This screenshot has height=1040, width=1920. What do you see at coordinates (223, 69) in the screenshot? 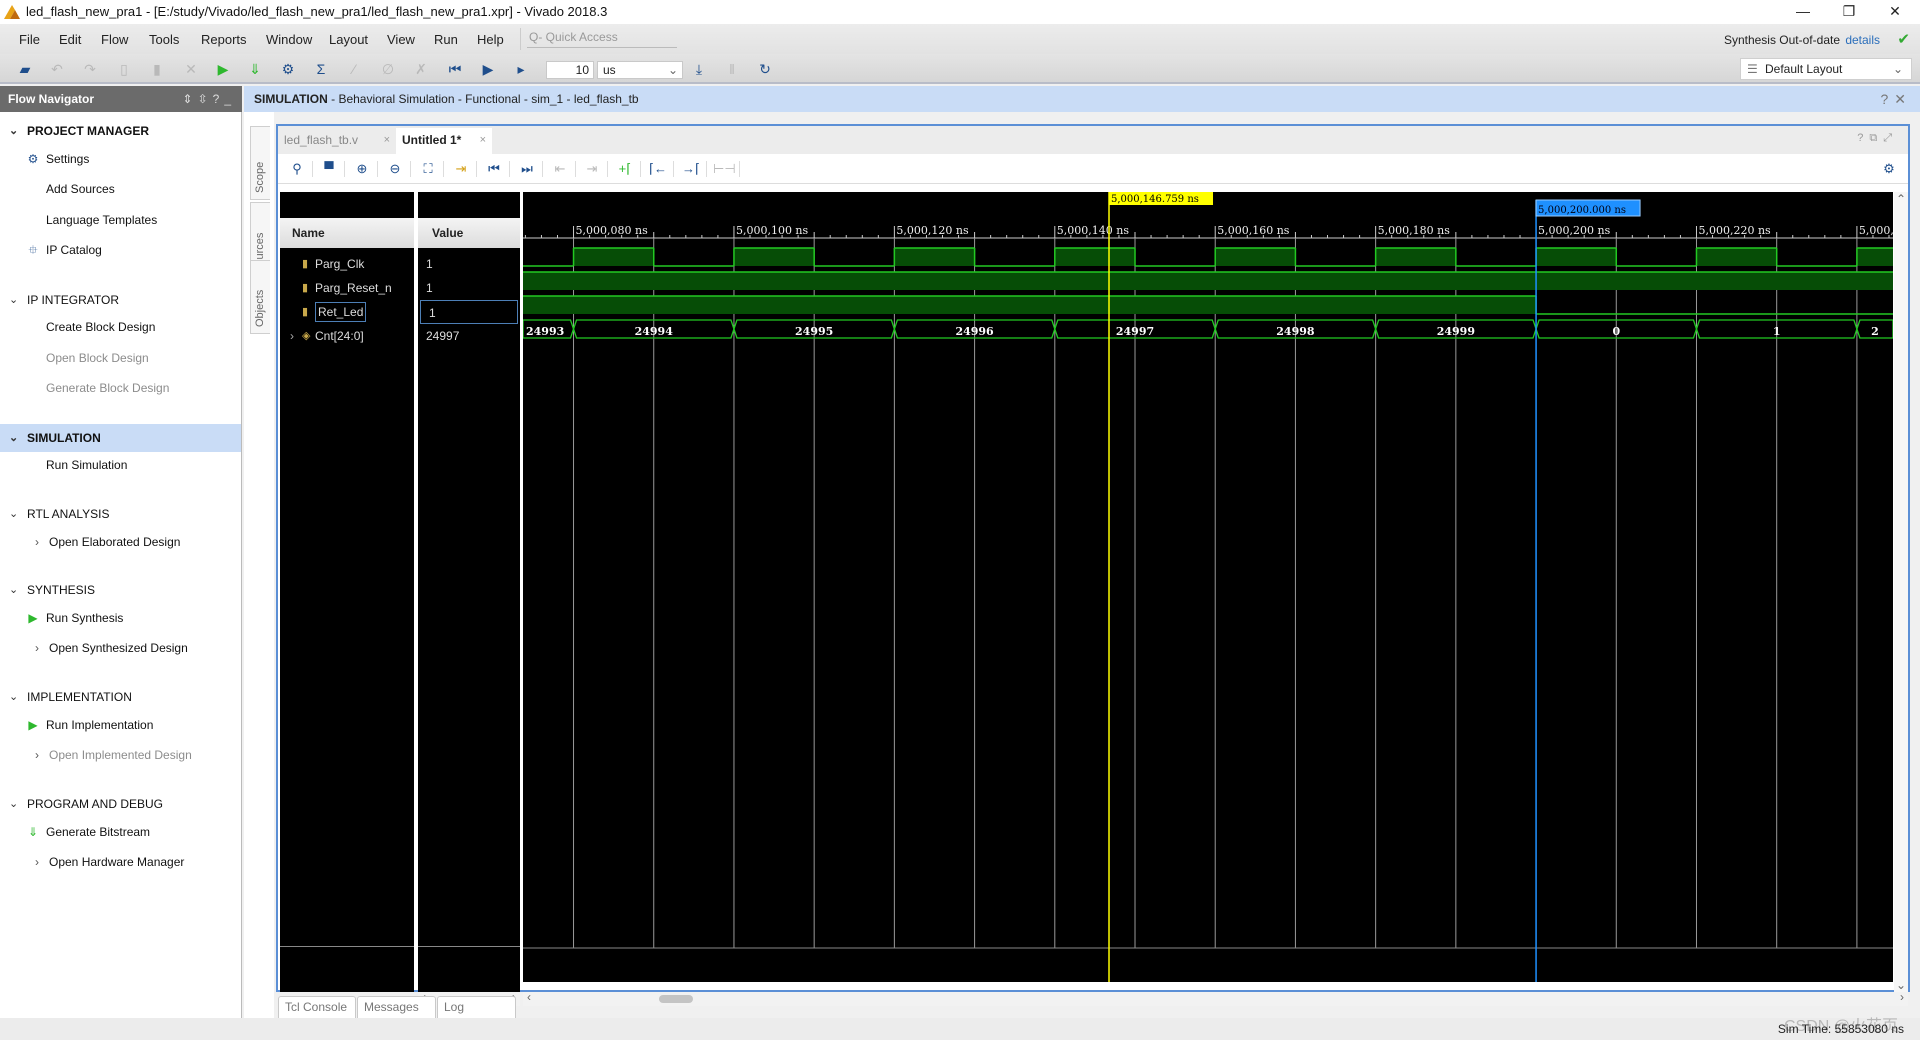
I see `run-icon: ▶` at bounding box center [223, 69].